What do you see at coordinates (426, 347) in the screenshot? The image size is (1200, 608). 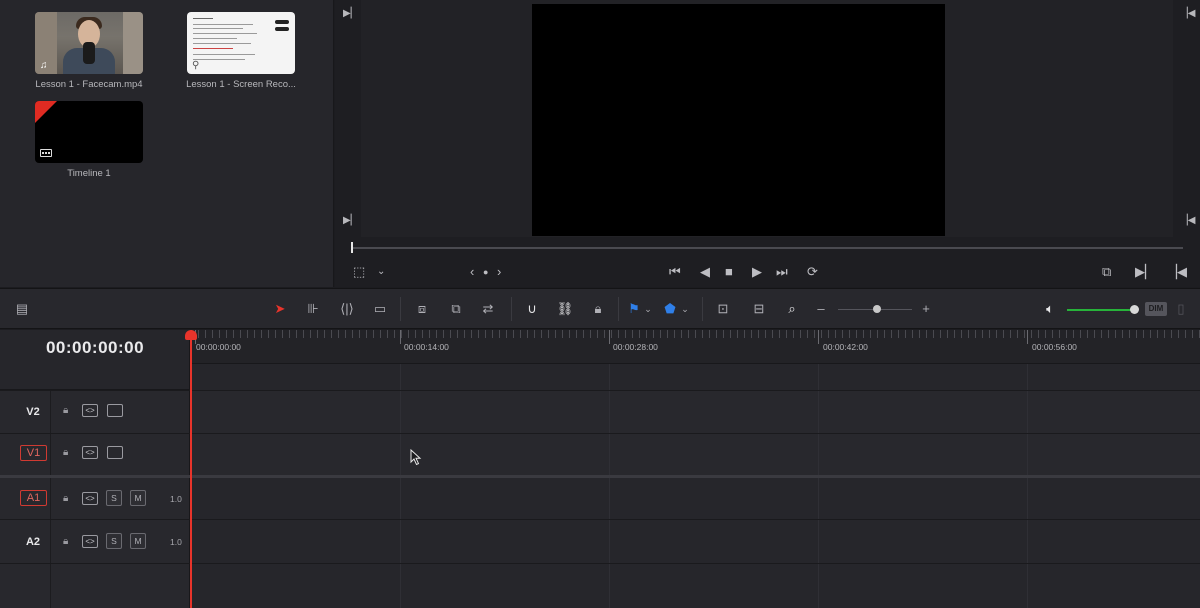 I see `ruler-label: 00:00:14:00` at bounding box center [426, 347].